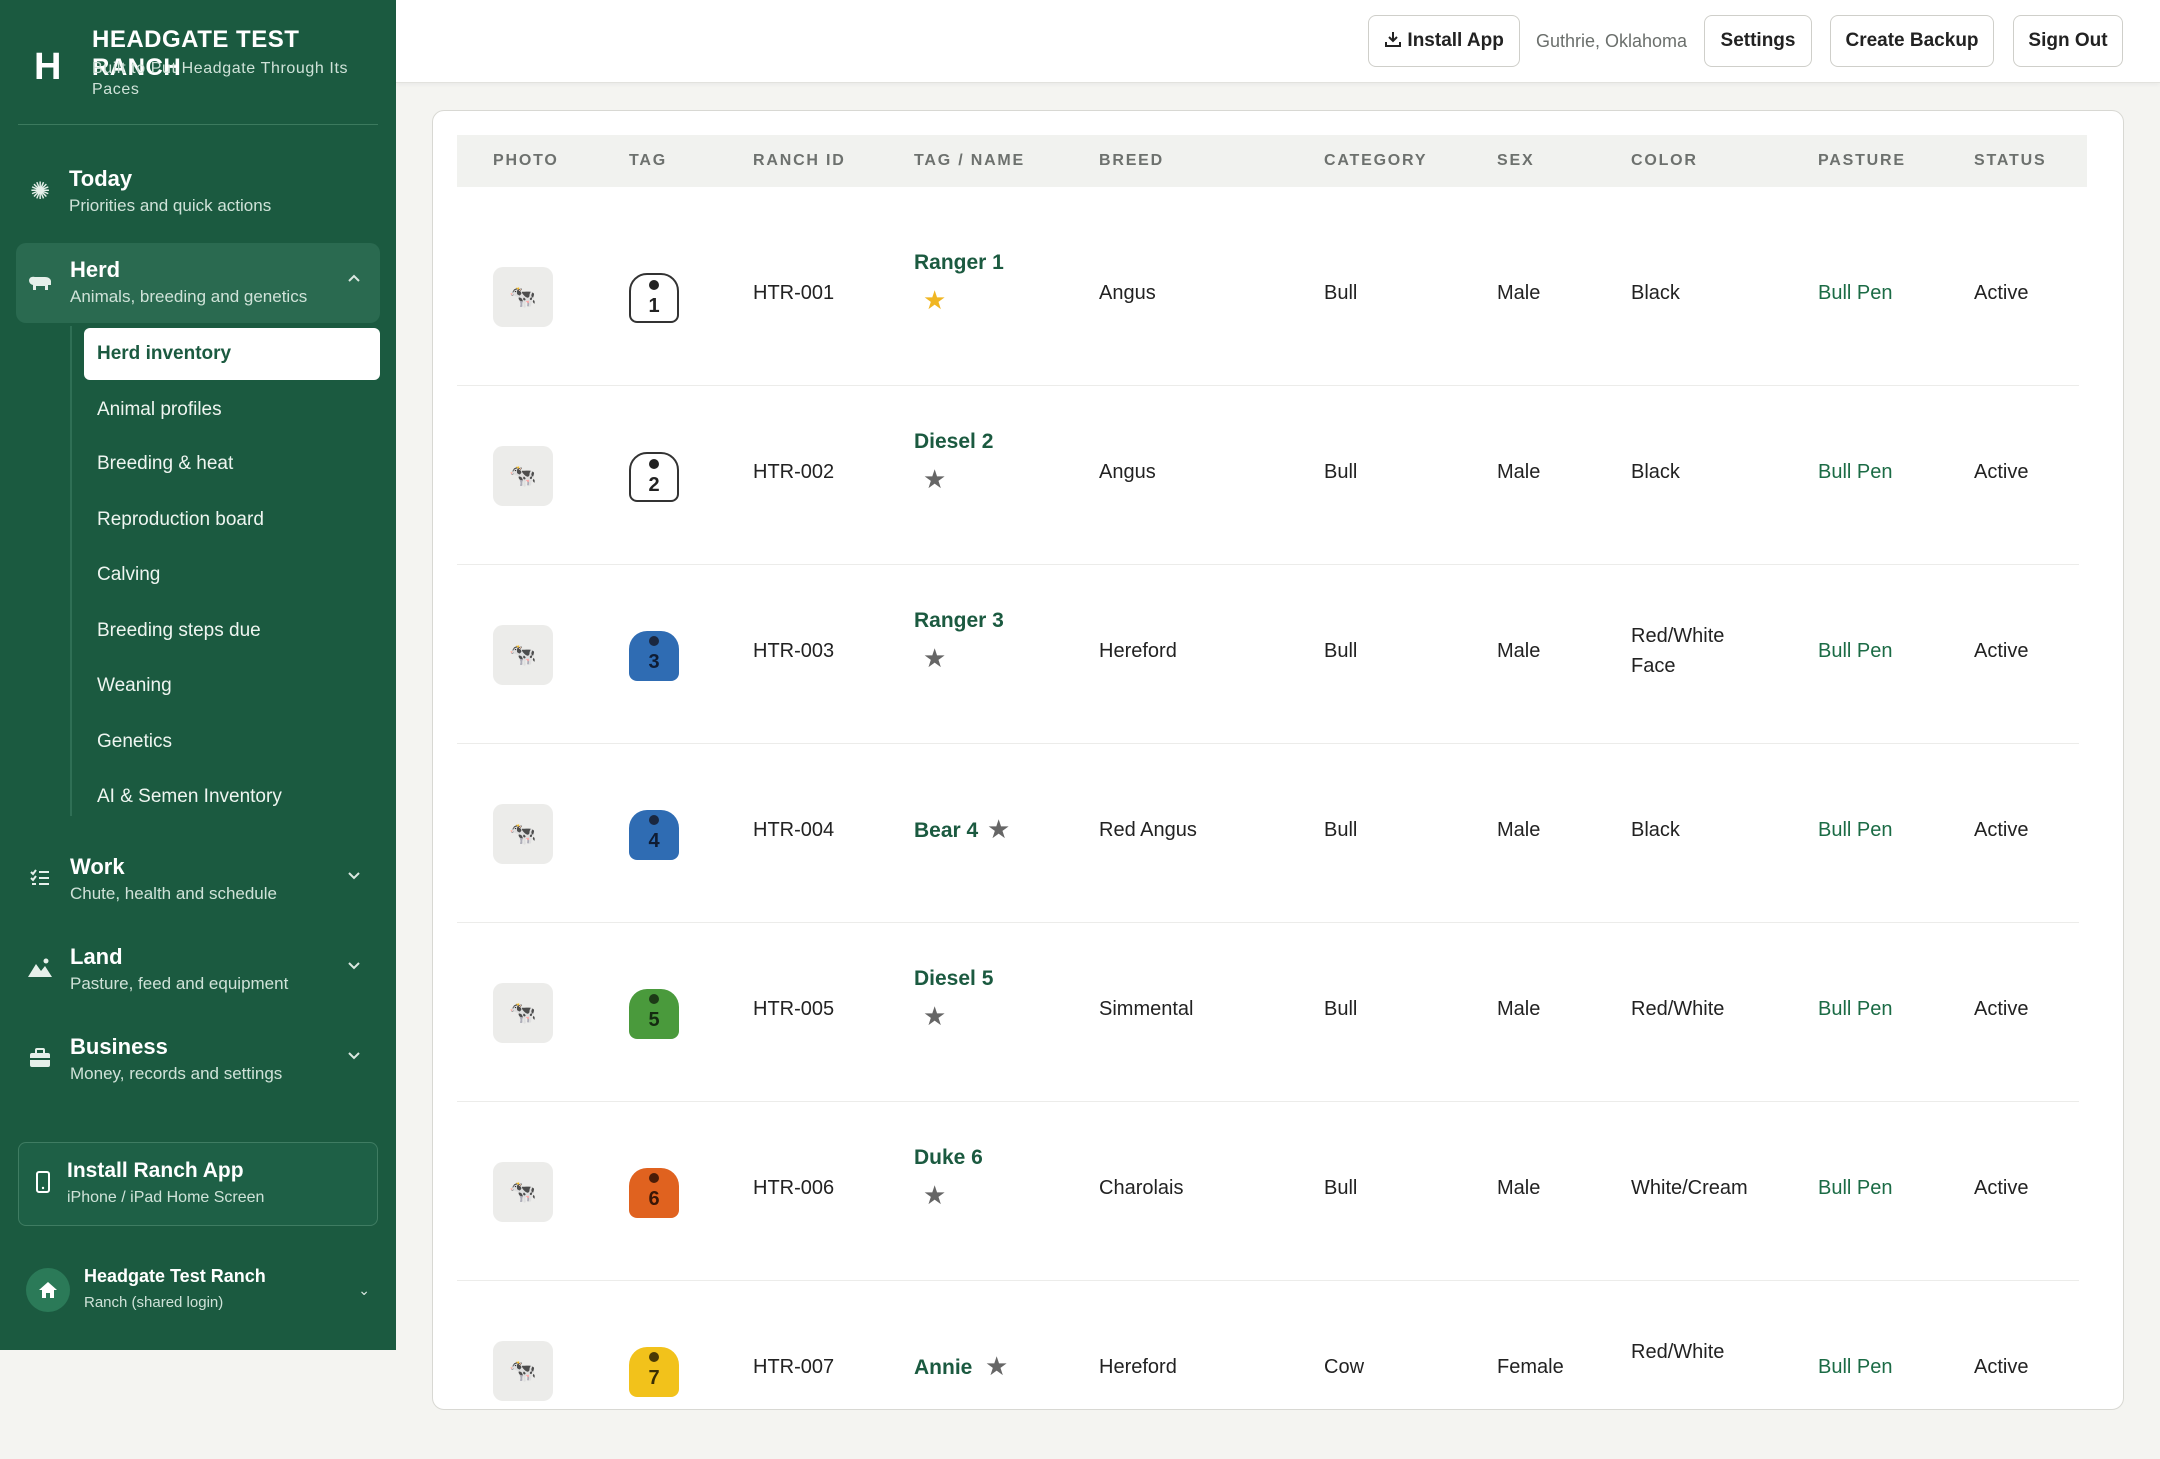 This screenshot has height=1459, width=2160. What do you see at coordinates (654, 1199) in the screenshot?
I see `tag-number: 6` at bounding box center [654, 1199].